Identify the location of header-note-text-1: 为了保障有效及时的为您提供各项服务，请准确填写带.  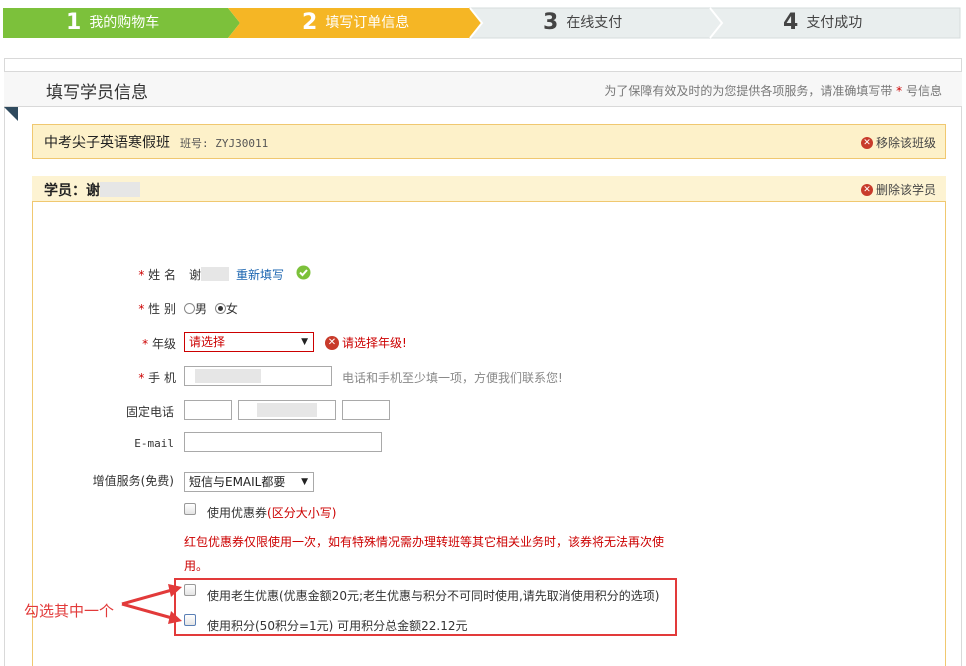
(750, 91).